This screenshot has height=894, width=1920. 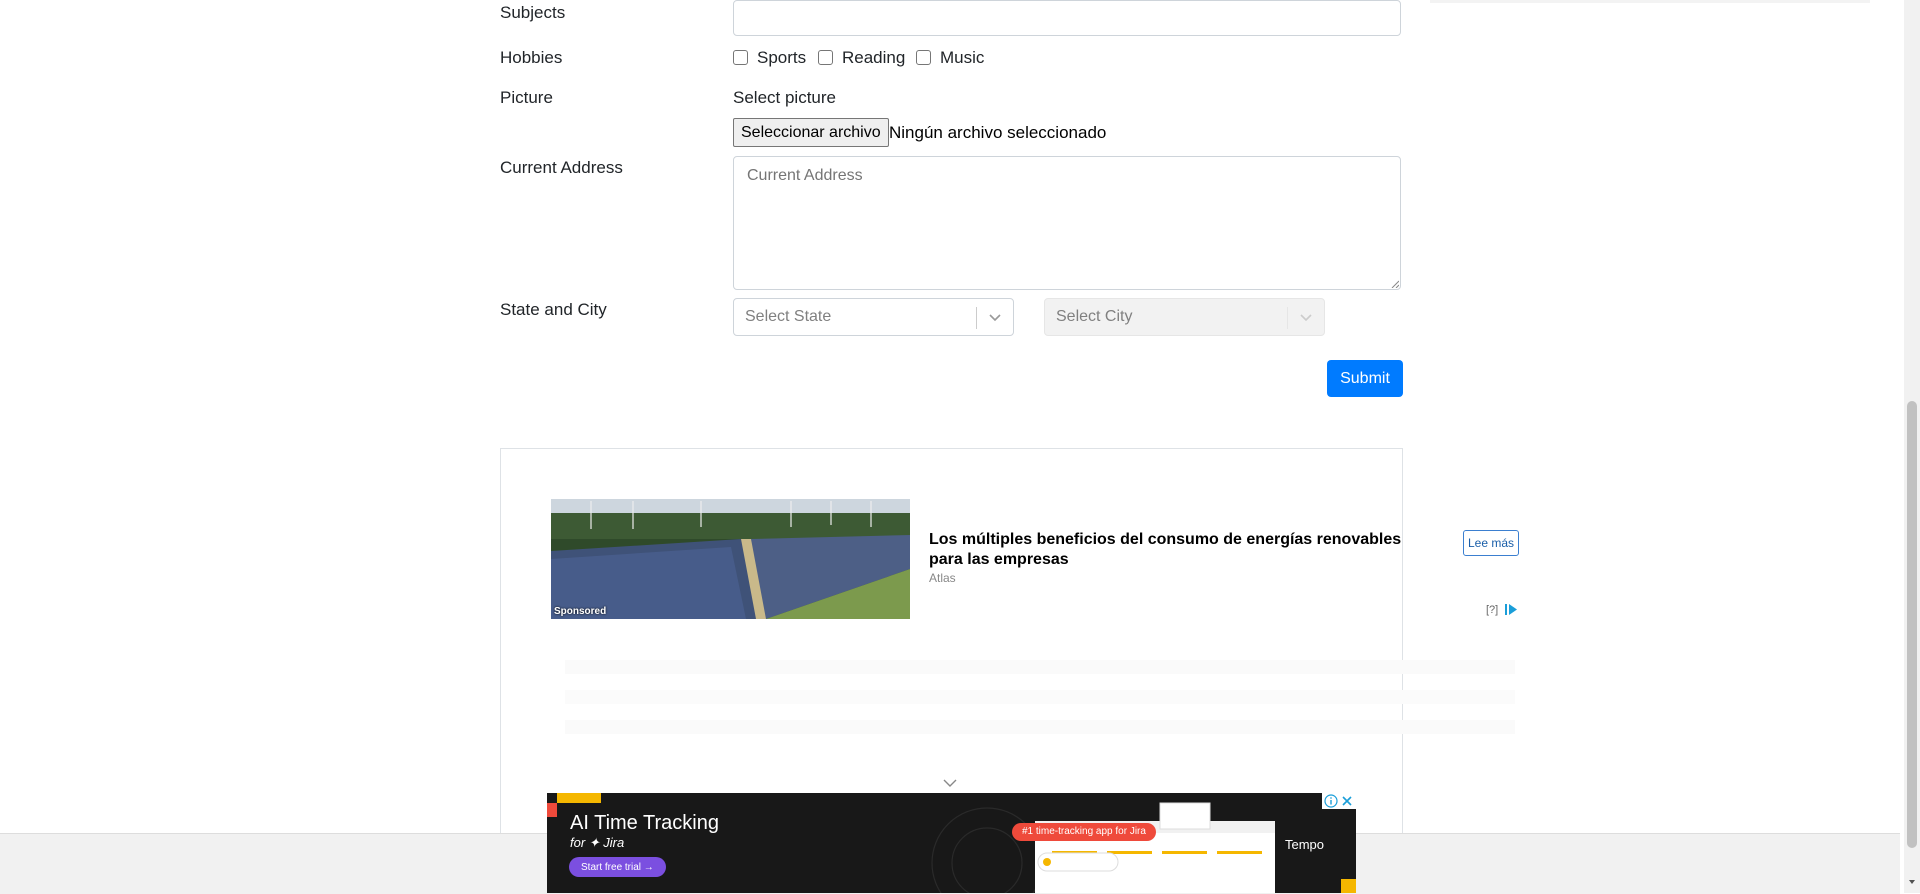 What do you see at coordinates (1650, 1) in the screenshot?
I see `right-column-shadow` at bounding box center [1650, 1].